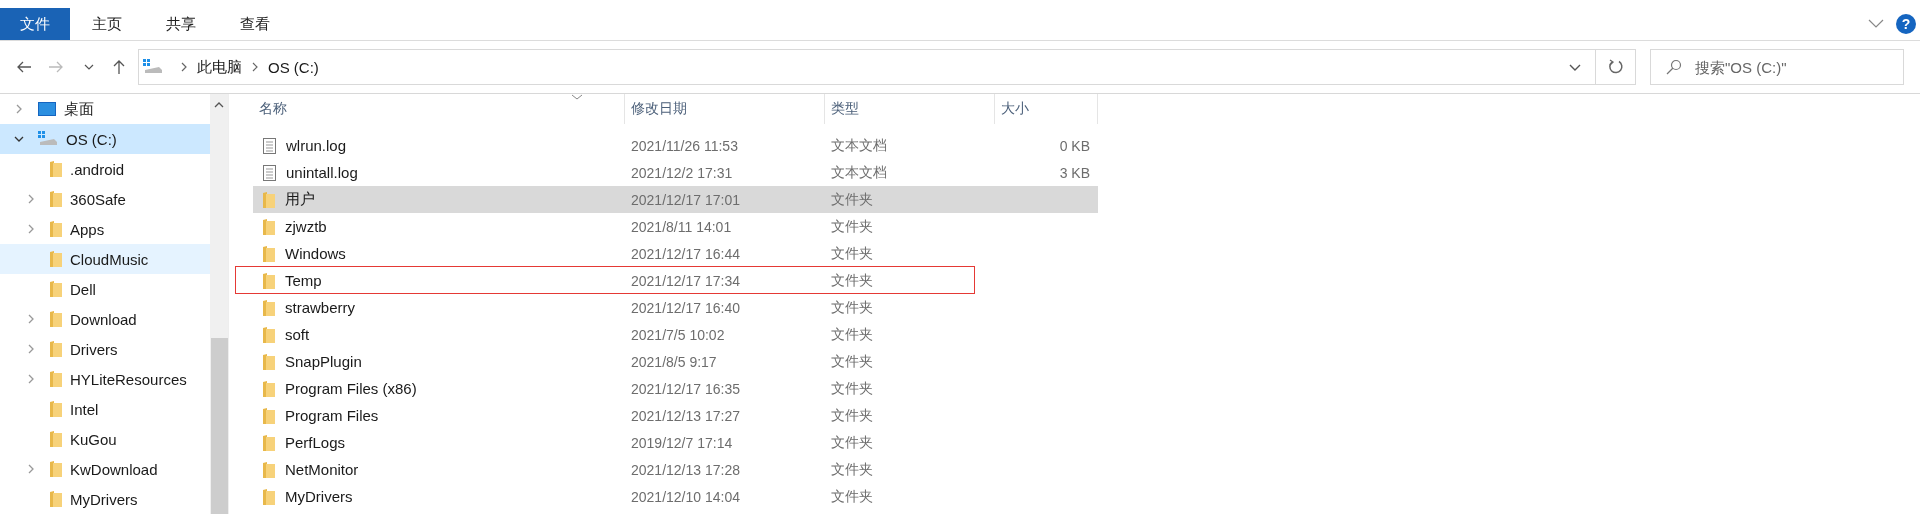 The width and height of the screenshot is (1920, 514). Describe the element at coordinates (105, 169) in the screenshot. I see `tree-item: .android` at that location.